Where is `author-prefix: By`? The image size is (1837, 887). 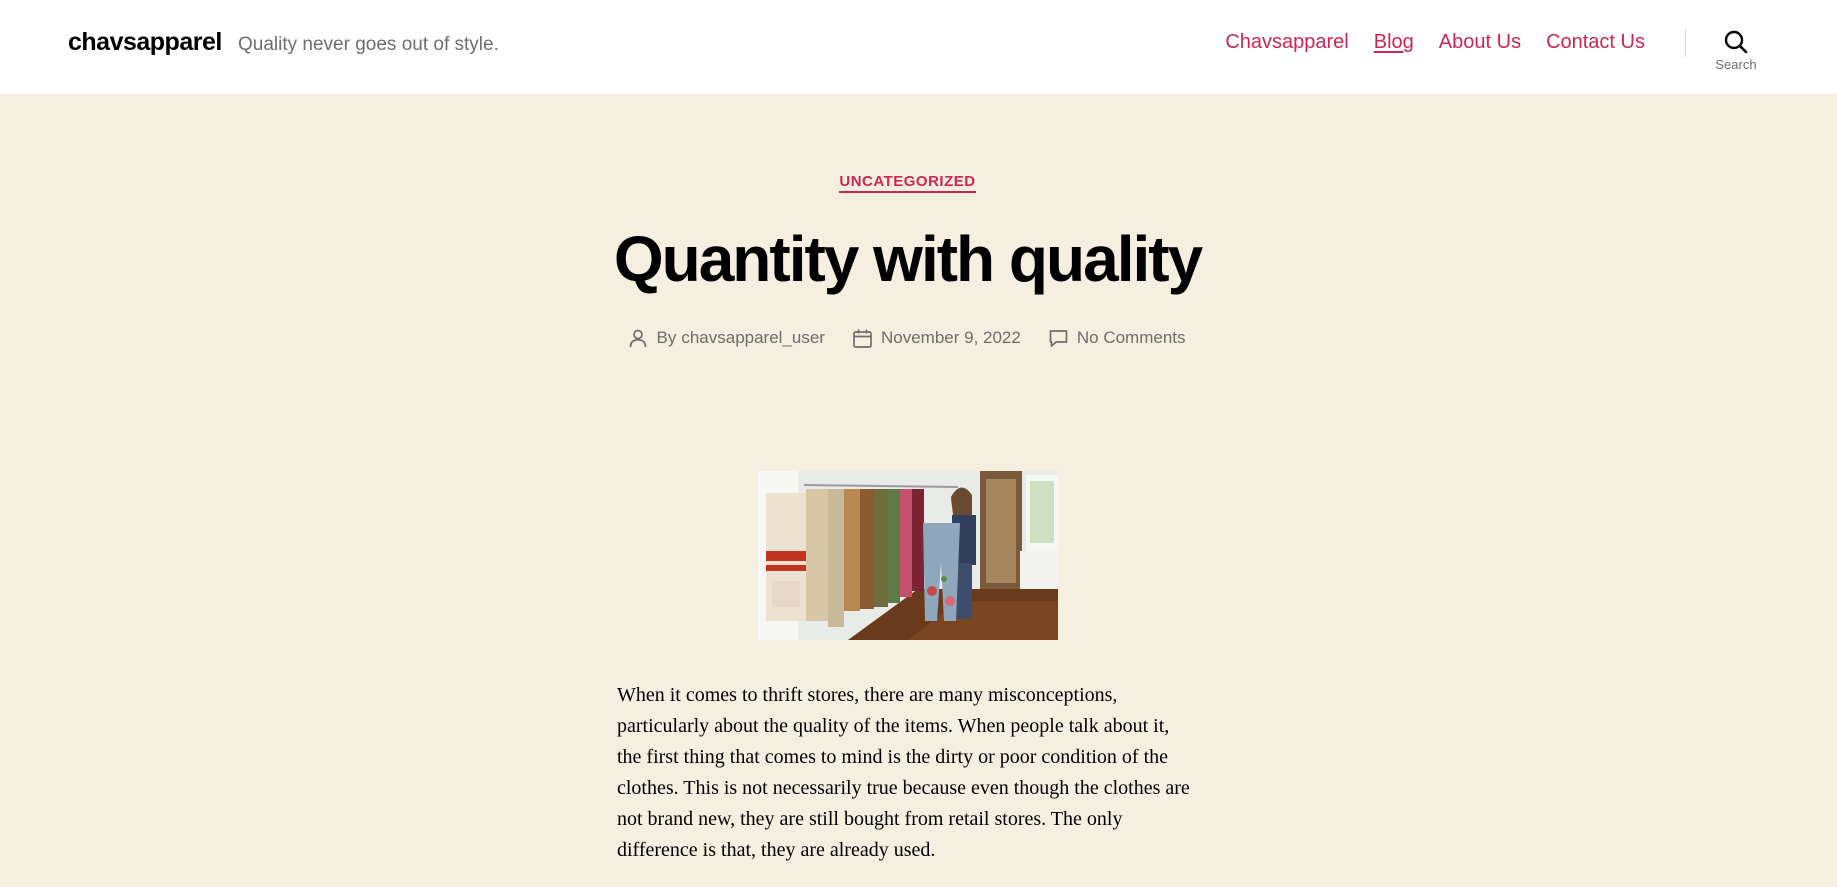 author-prefix: By is located at coordinates (666, 337).